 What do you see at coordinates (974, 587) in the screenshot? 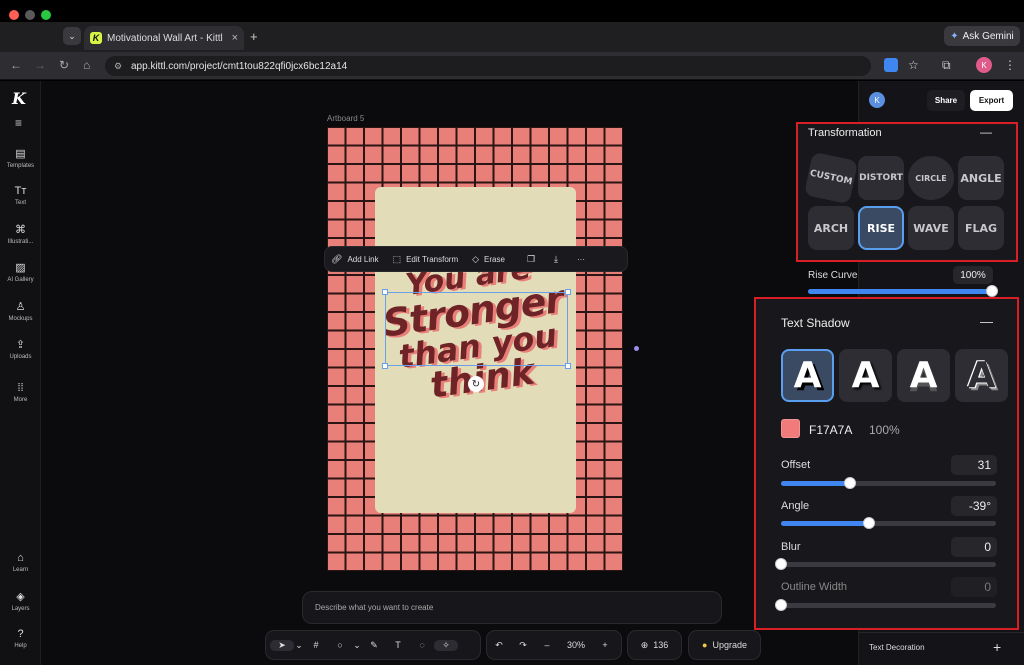
I see `outline-width-value: 0` at bounding box center [974, 587].